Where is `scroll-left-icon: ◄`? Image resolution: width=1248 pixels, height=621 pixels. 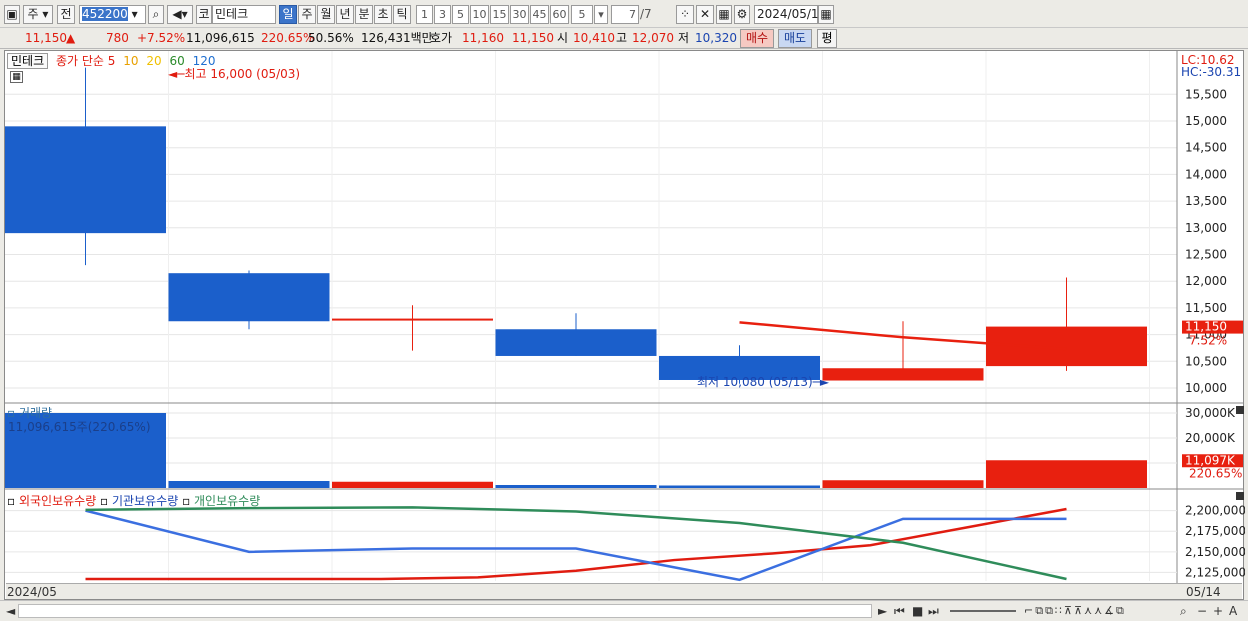
scroll-left-icon: ◄ is located at coordinates (10, 611).